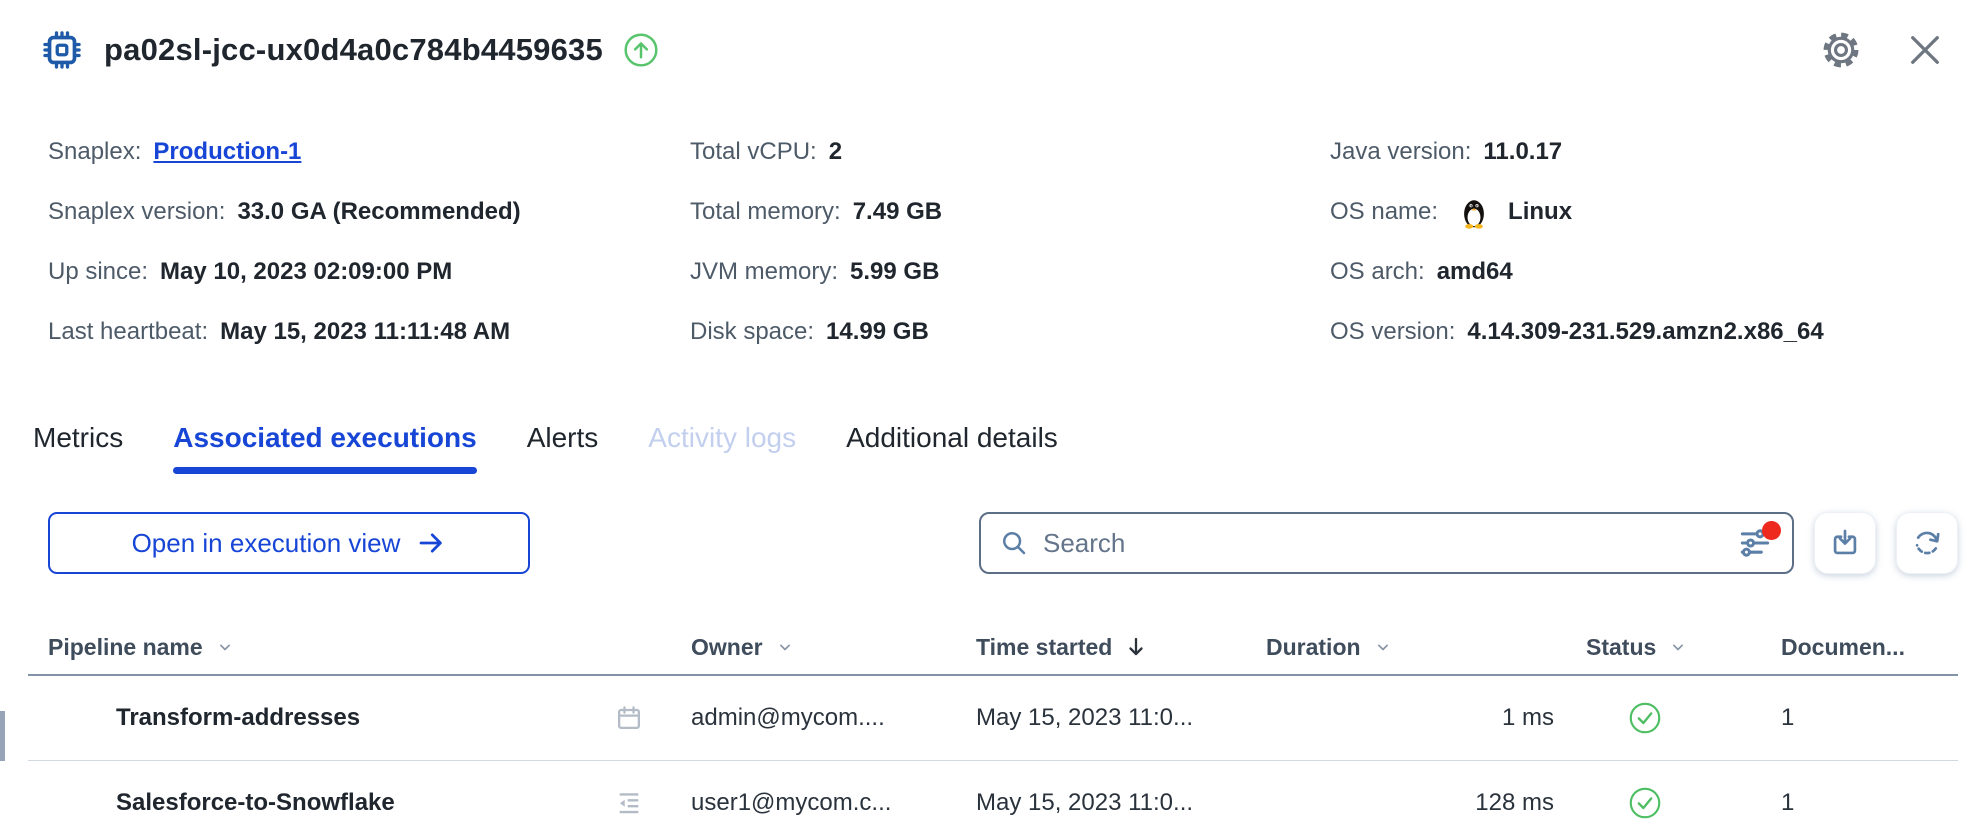 The height and width of the screenshot is (836, 1986). I want to click on info-label: OS arch:, so click(1377, 271).